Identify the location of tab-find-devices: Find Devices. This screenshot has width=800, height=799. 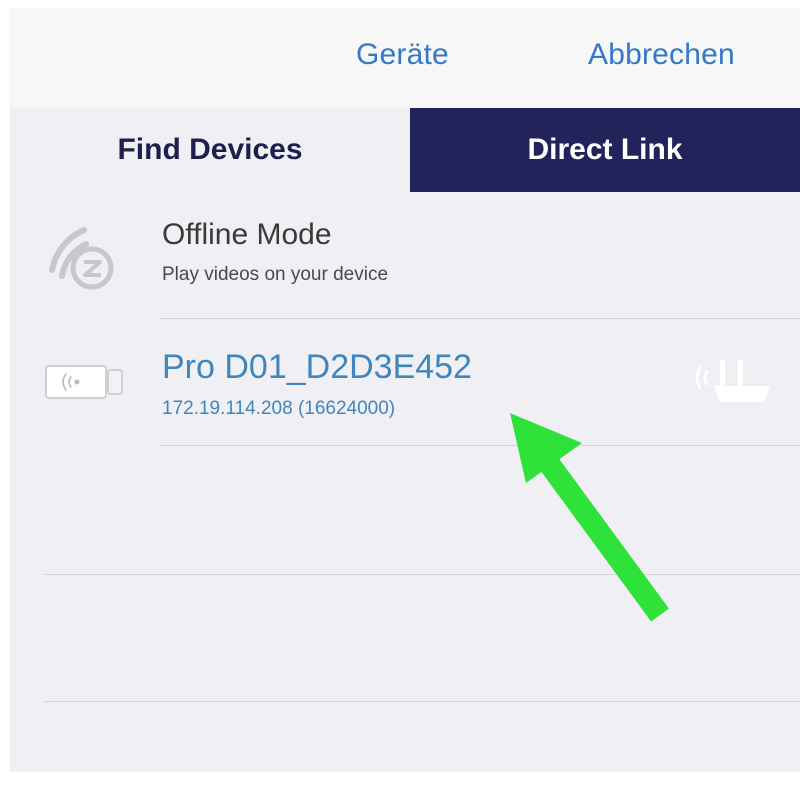
(210, 150).